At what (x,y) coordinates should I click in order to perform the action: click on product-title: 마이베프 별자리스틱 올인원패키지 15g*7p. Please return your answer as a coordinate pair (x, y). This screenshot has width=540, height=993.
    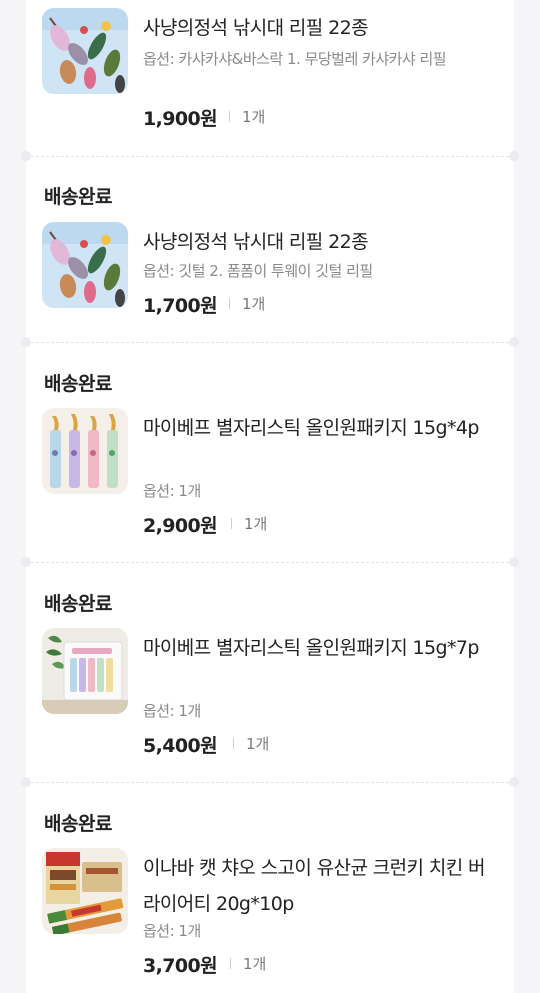
    Looking at the image, I should click on (320, 648).